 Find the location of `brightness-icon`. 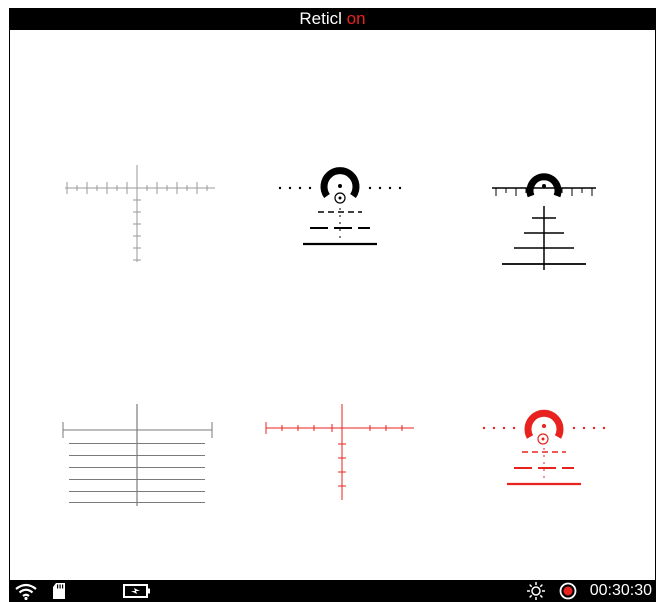

brightness-icon is located at coordinates (536, 591).